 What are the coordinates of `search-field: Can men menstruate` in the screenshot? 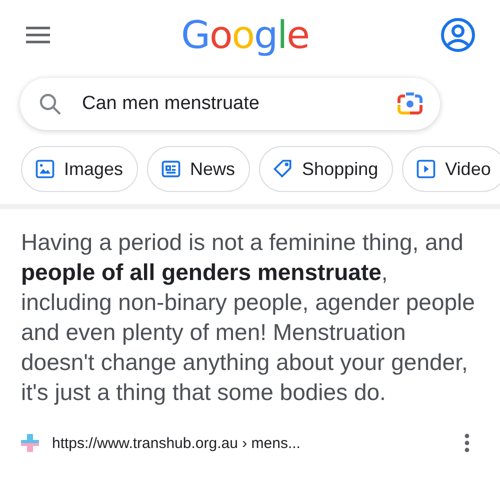 It's located at (230, 104).